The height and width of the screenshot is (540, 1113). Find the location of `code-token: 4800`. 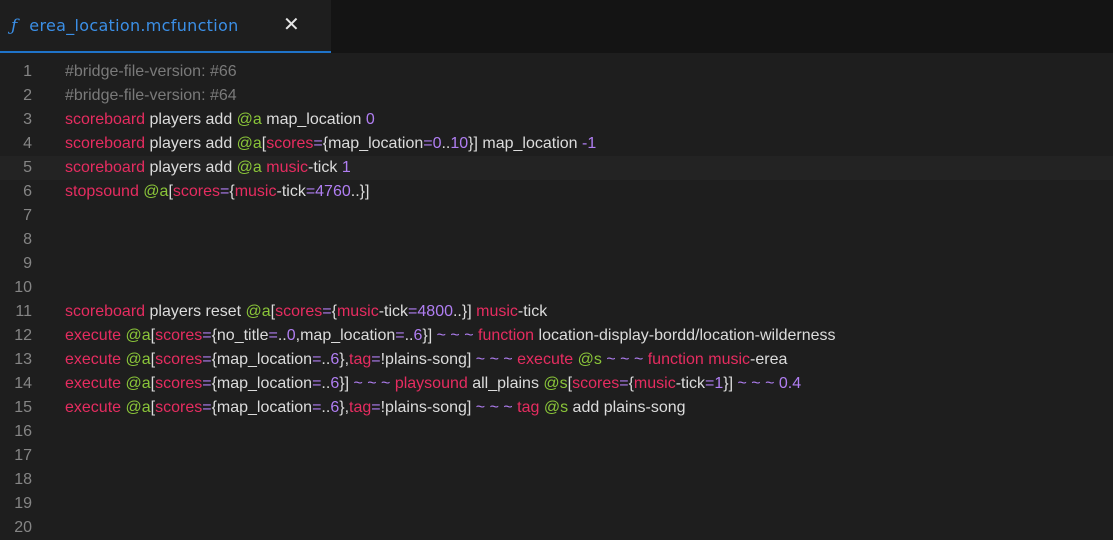

code-token: 4800 is located at coordinates (435, 311).